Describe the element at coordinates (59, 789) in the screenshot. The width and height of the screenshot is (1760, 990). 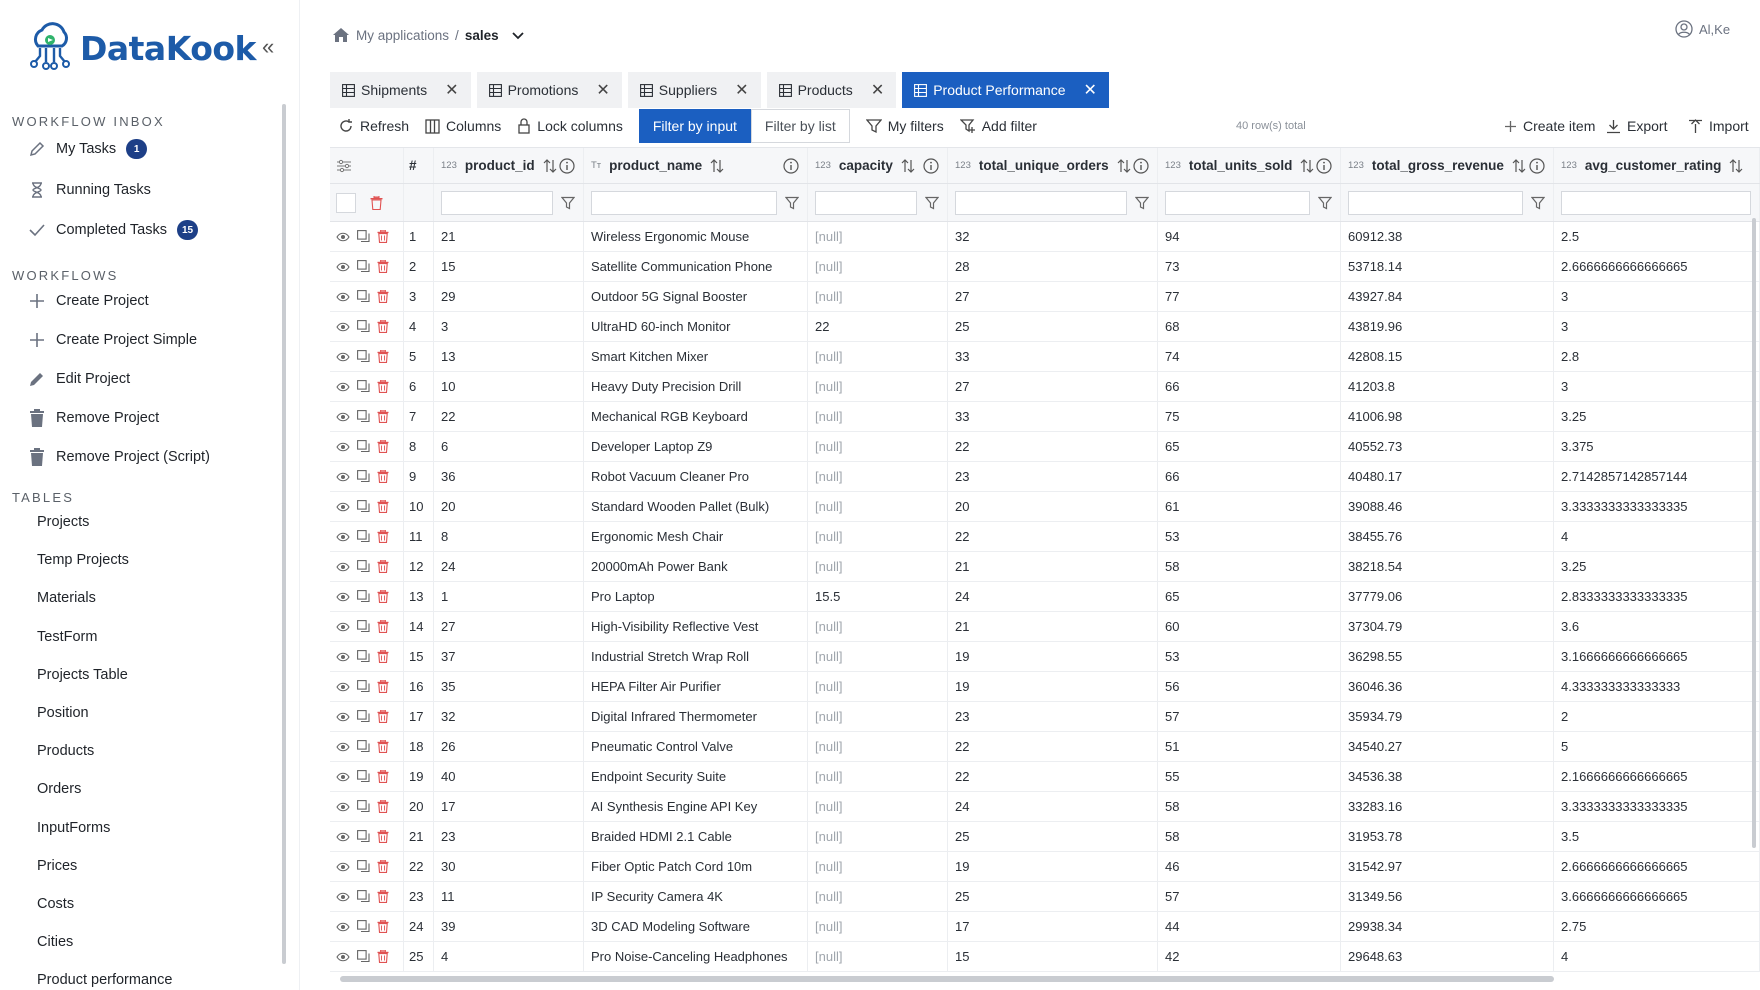
I see `sidebar-table-item: Orders` at that location.